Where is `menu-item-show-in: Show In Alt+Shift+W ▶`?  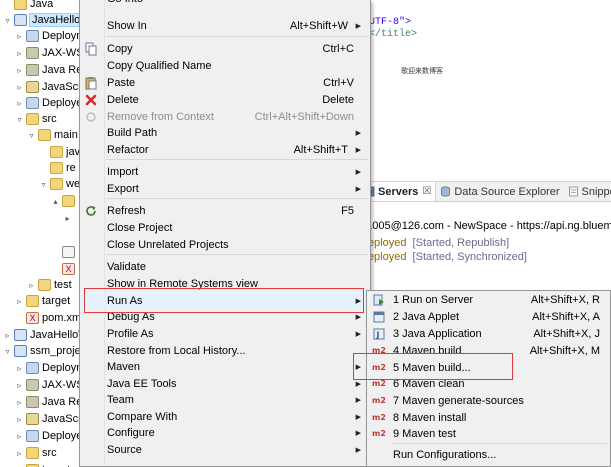 menu-item-show-in: Show In Alt+Shift+W ▶ is located at coordinates (225, 25).